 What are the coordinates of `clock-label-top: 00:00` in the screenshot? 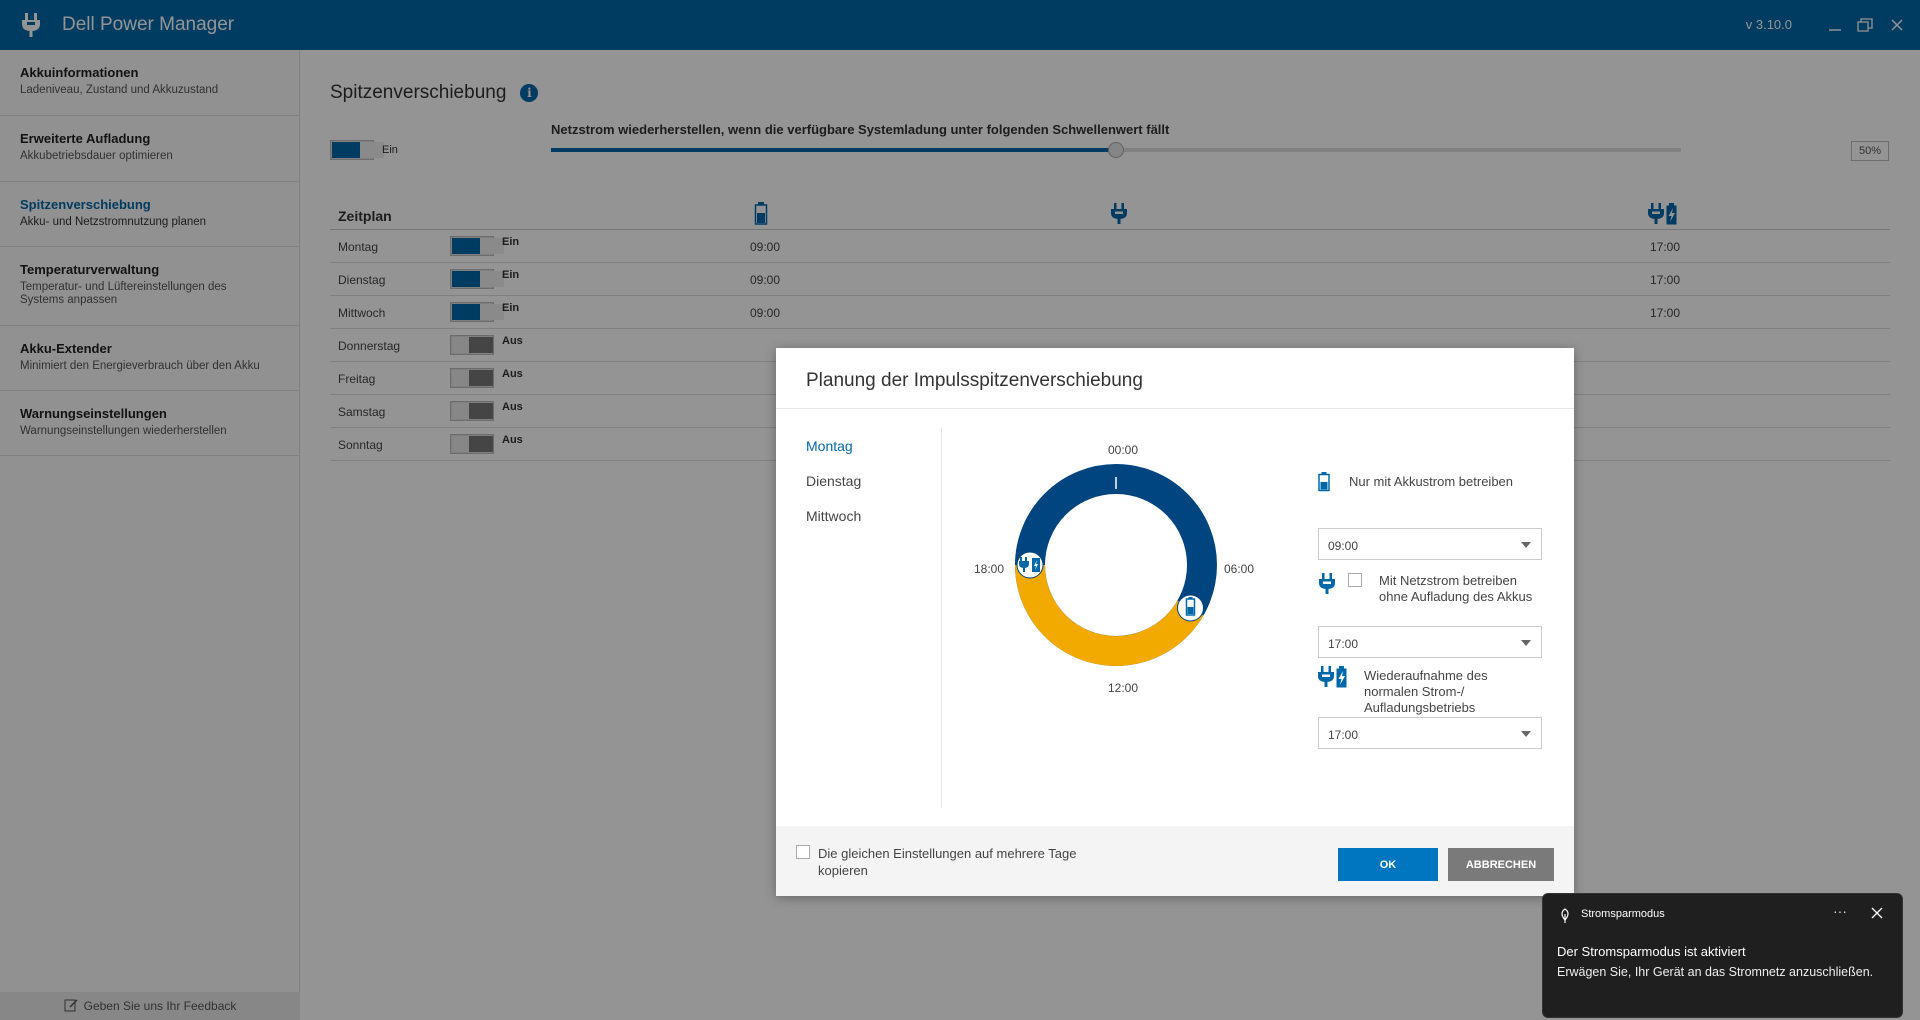 It's located at (1123, 450).